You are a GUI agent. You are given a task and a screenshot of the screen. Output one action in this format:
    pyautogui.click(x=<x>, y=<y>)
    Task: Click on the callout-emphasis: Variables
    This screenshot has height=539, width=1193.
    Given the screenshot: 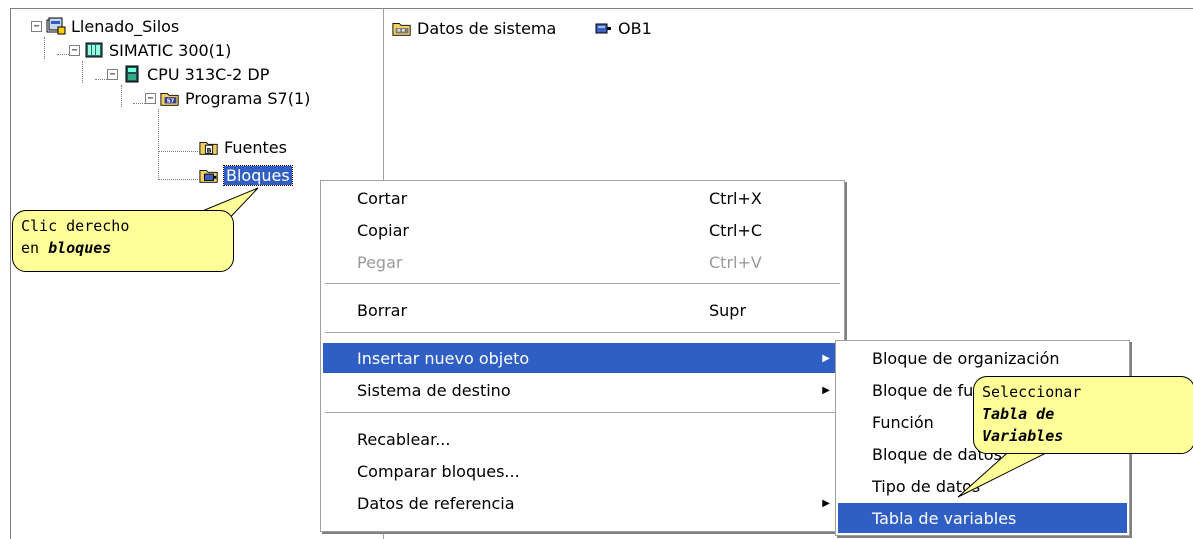 What is the action you would take?
    pyautogui.click(x=1023, y=436)
    